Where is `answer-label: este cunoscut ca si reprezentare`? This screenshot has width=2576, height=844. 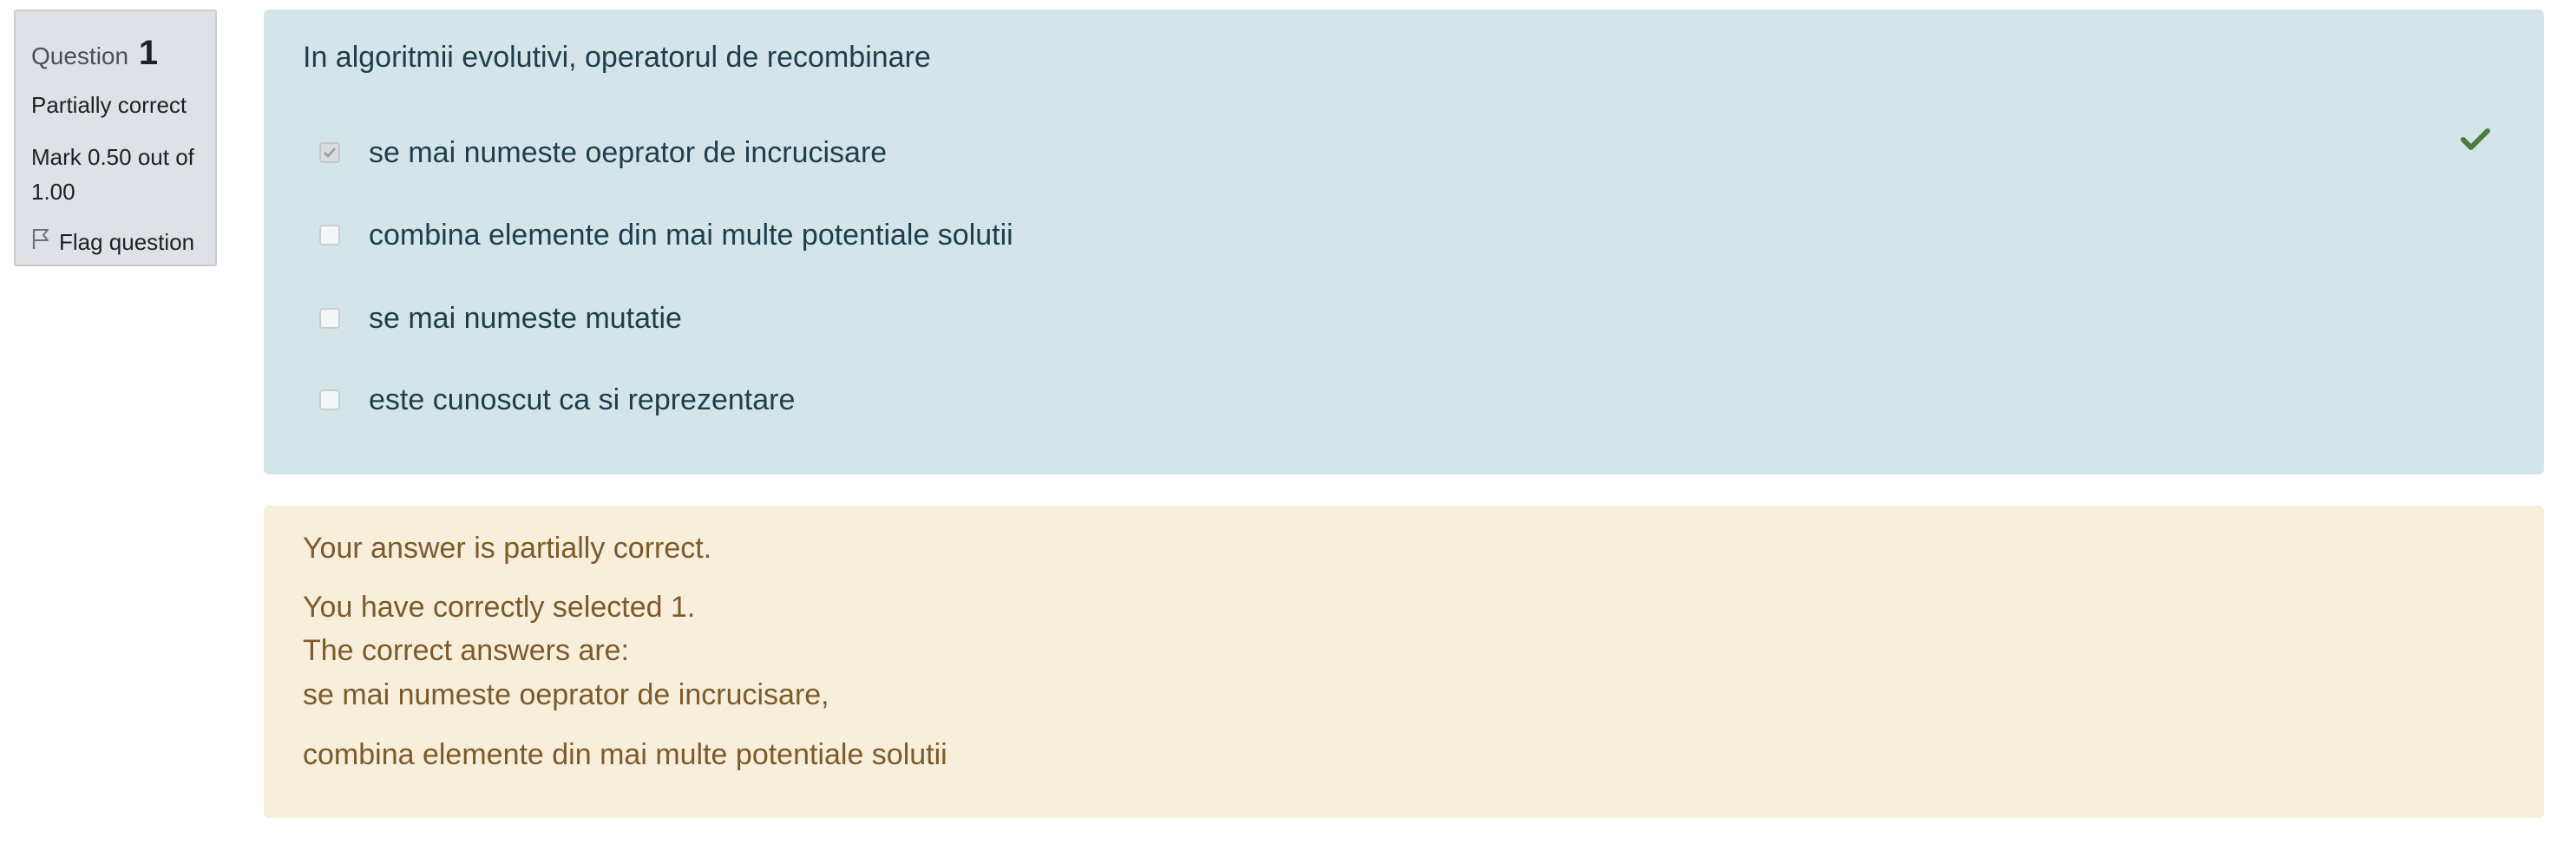 answer-label: este cunoscut ca si reprezentare is located at coordinates (582, 399).